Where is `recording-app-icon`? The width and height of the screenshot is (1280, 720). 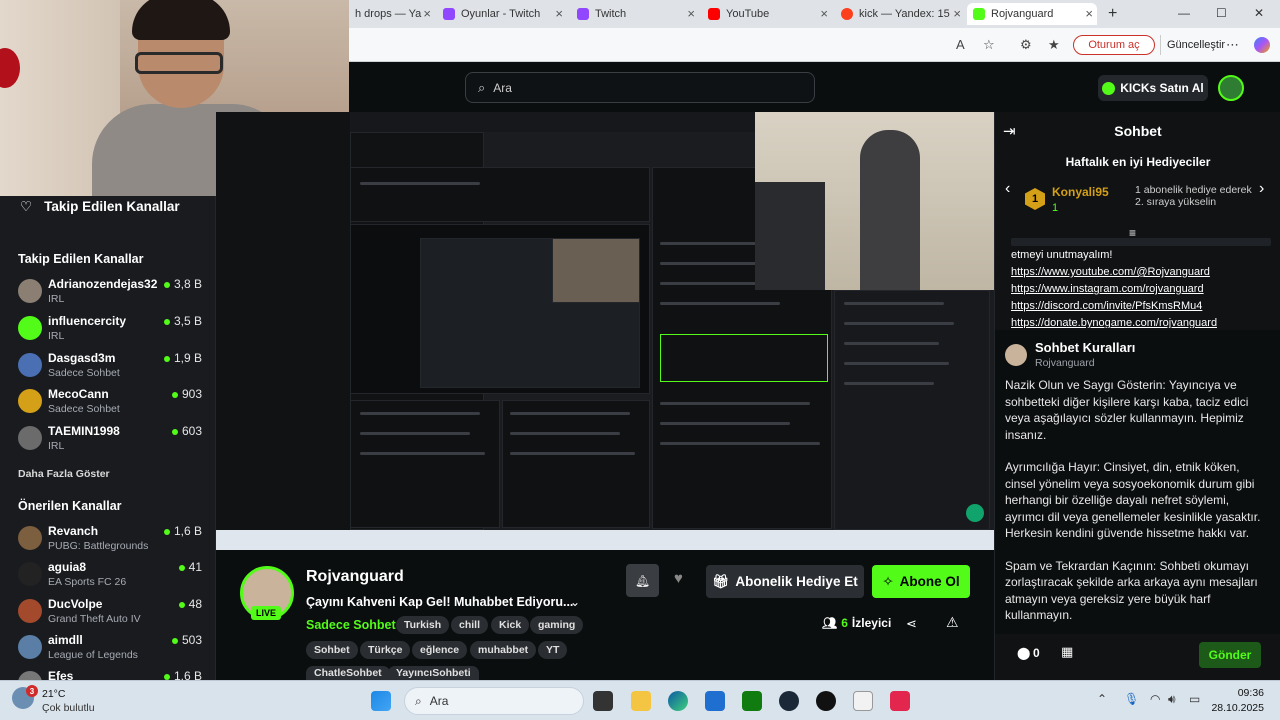
recording-app-icon is located at coordinates (900, 701).